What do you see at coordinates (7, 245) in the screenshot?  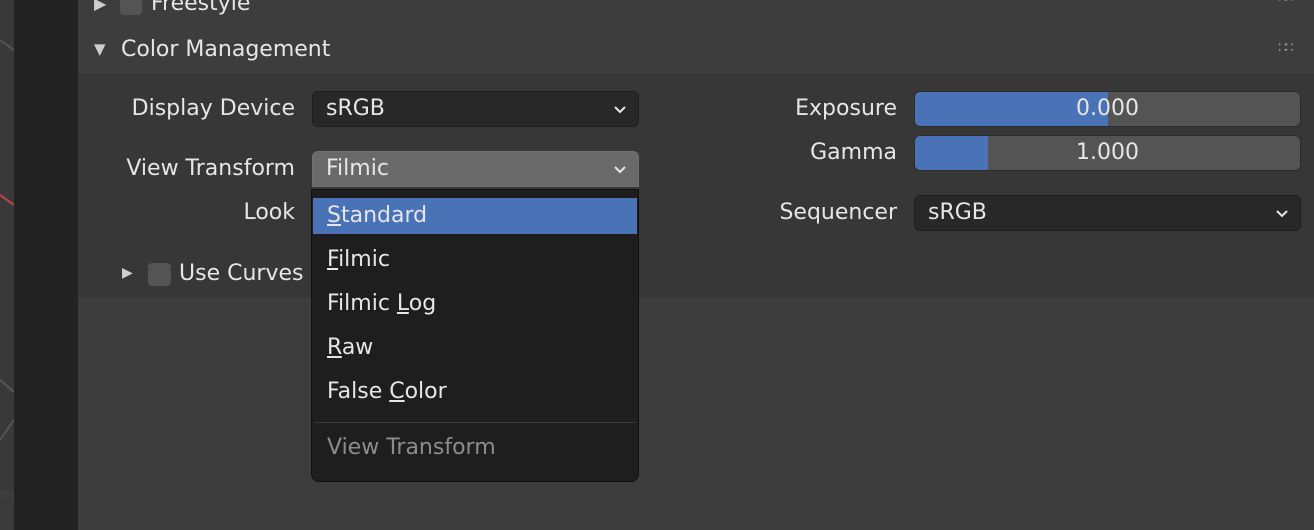 I see `viewport-edge` at bounding box center [7, 245].